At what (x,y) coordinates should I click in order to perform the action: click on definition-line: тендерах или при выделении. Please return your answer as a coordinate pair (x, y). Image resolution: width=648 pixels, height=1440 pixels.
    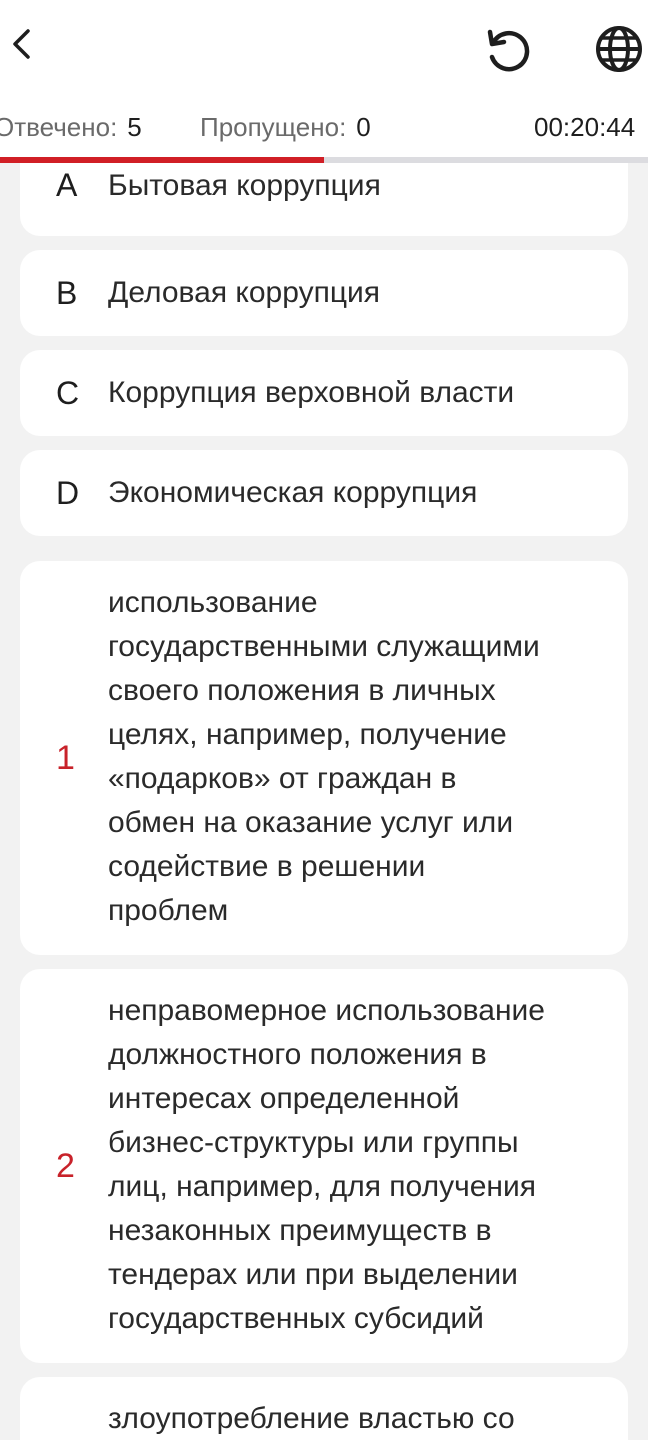
    Looking at the image, I should click on (313, 1274).